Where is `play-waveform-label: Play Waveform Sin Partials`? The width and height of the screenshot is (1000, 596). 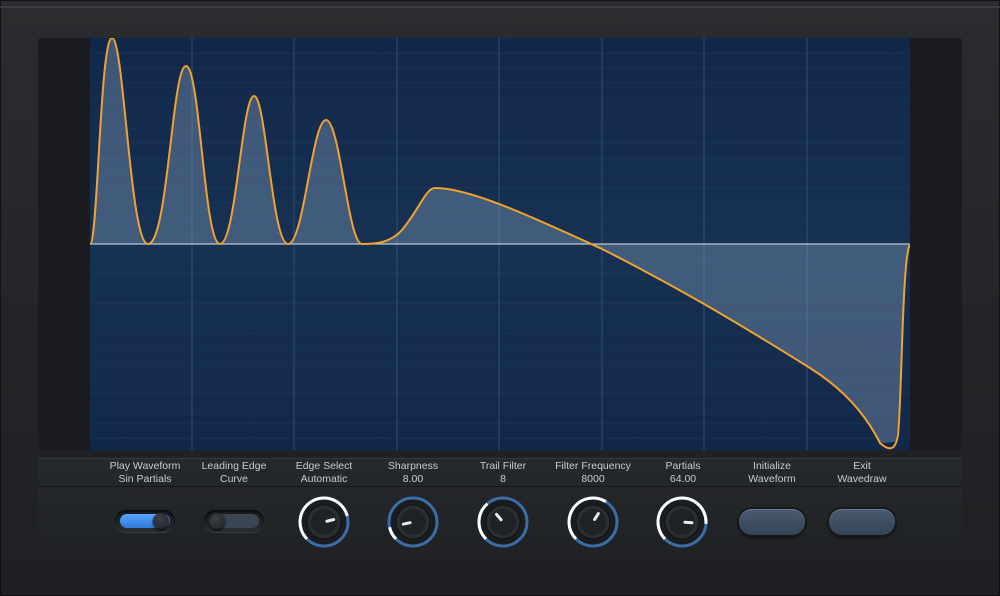 play-waveform-label: Play Waveform Sin Partials is located at coordinates (145, 473).